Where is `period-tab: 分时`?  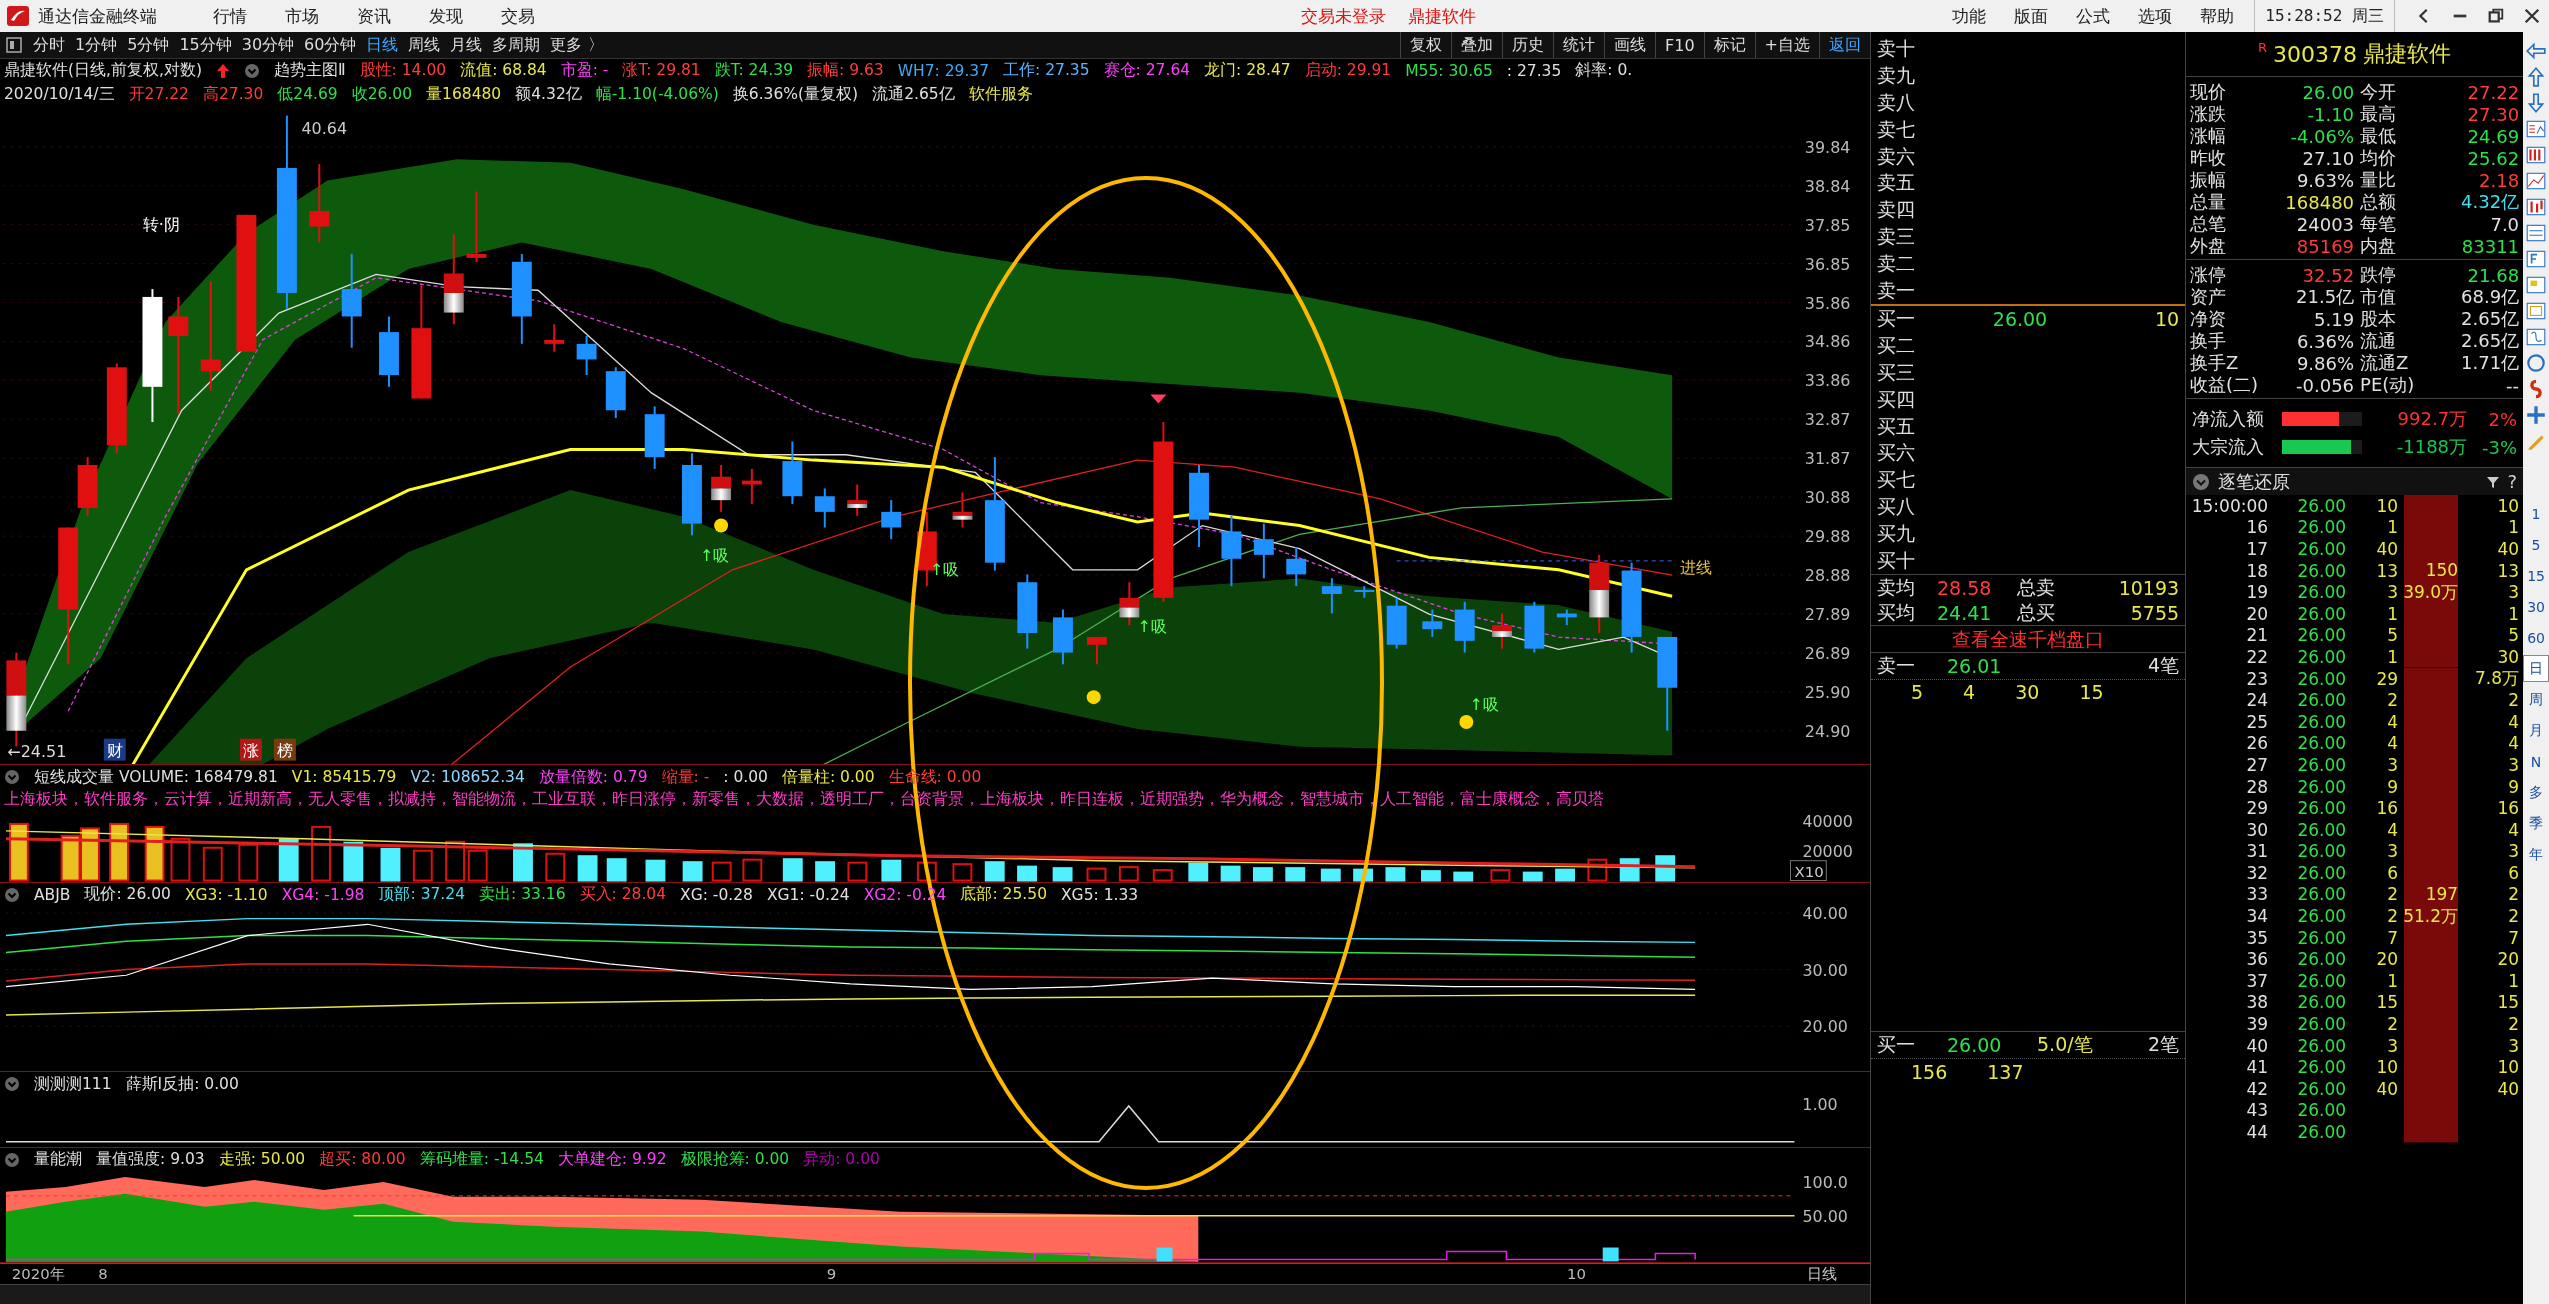 period-tab: 分时 is located at coordinates (49, 45).